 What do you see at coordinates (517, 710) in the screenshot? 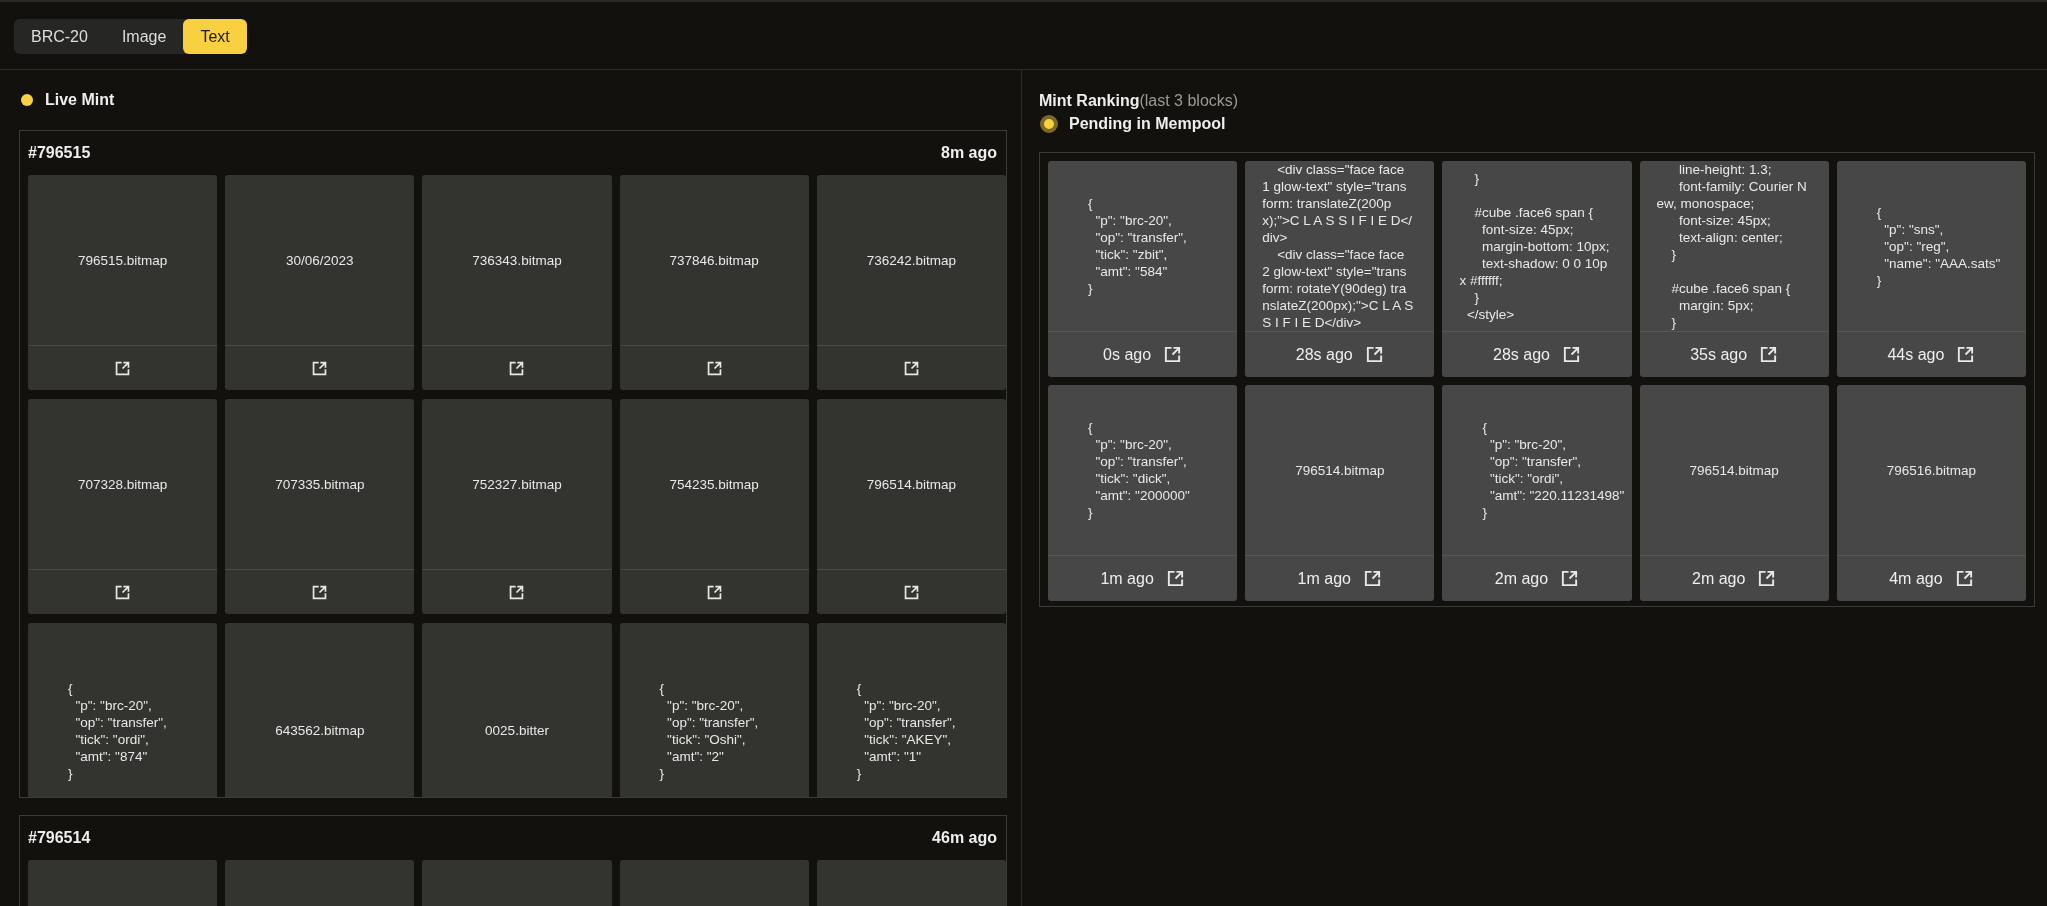
I see `inscription-card: 0025.bitter` at bounding box center [517, 710].